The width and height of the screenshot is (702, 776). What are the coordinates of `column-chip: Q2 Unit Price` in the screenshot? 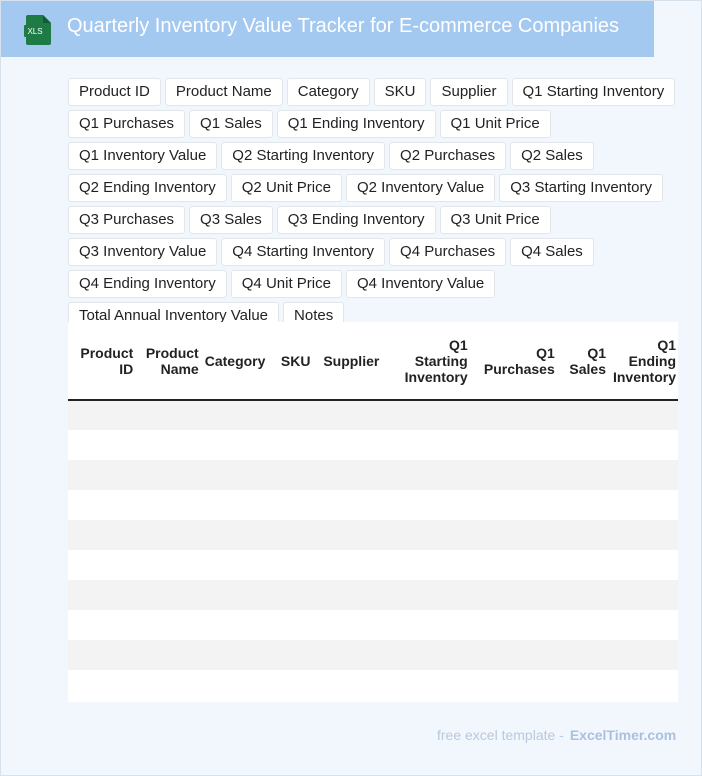 It's located at (286, 188).